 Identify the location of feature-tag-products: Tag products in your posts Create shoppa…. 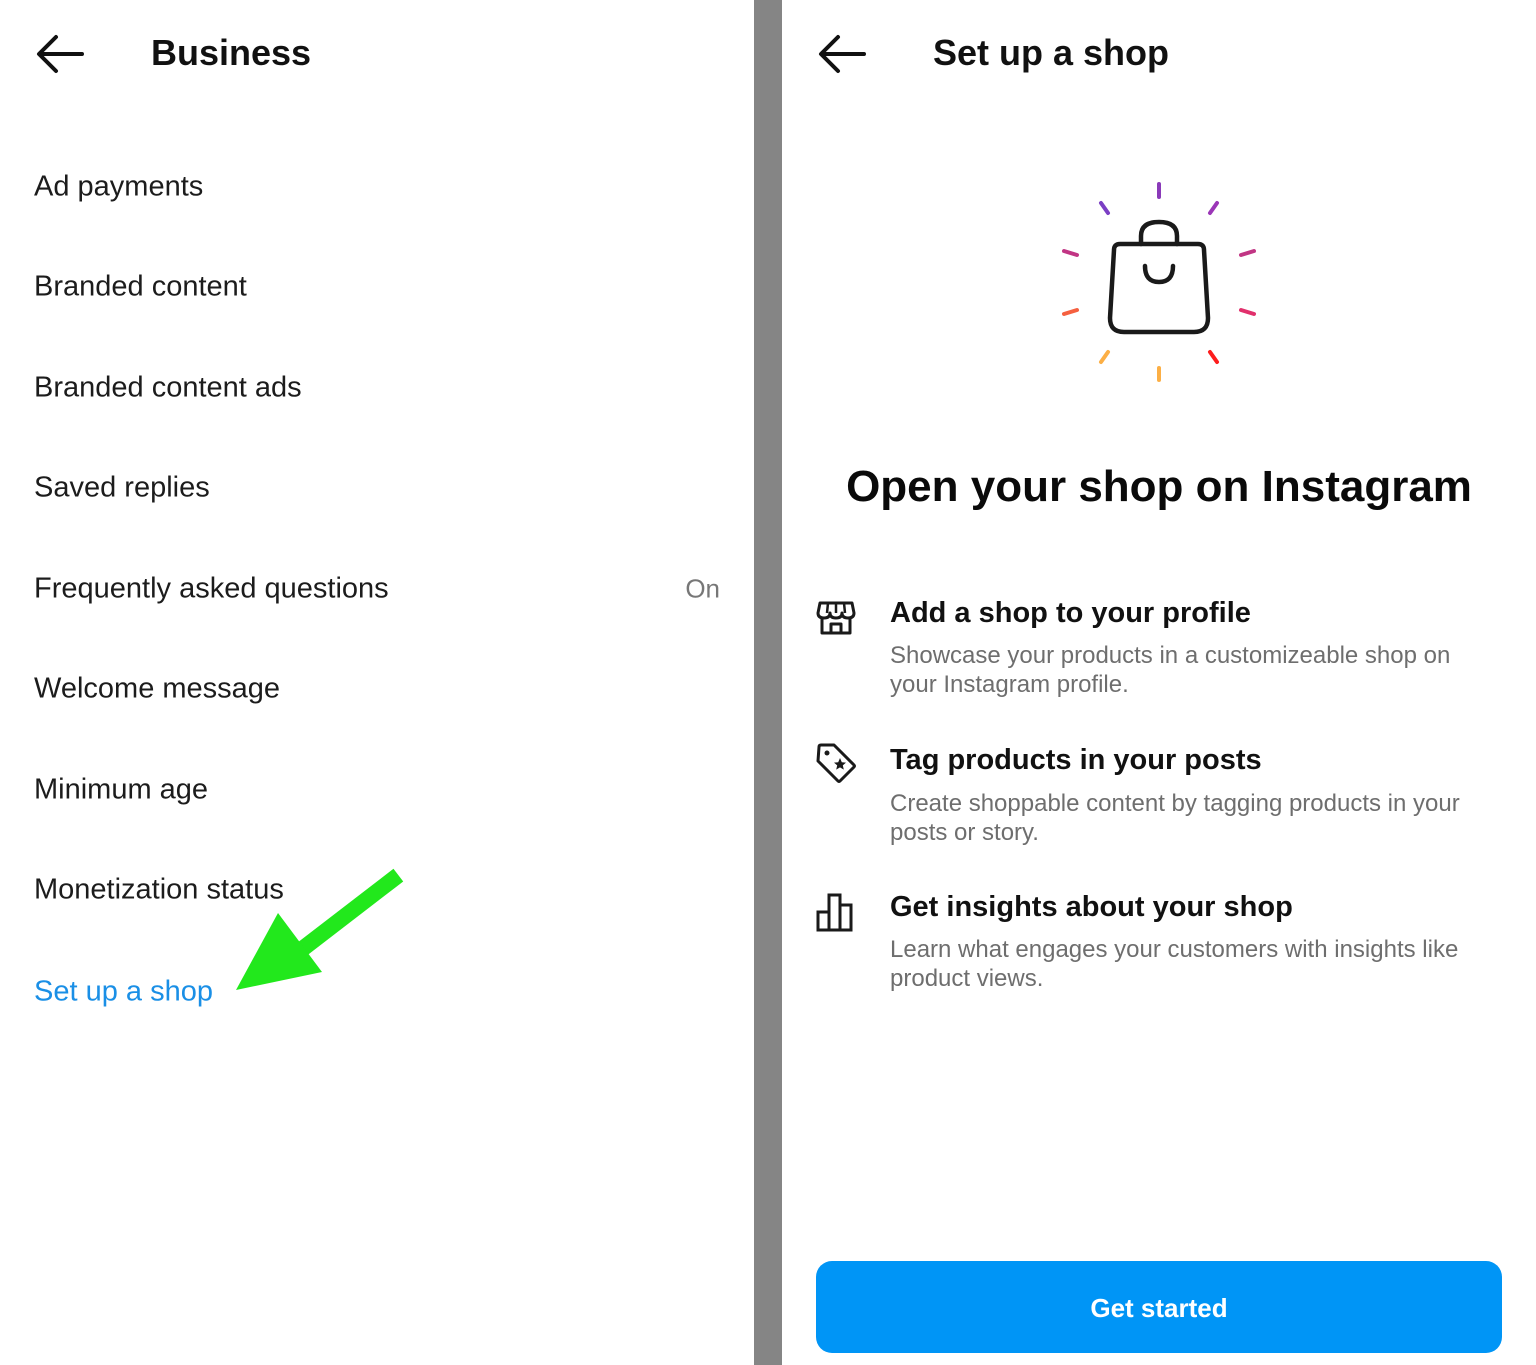
(1159, 796).